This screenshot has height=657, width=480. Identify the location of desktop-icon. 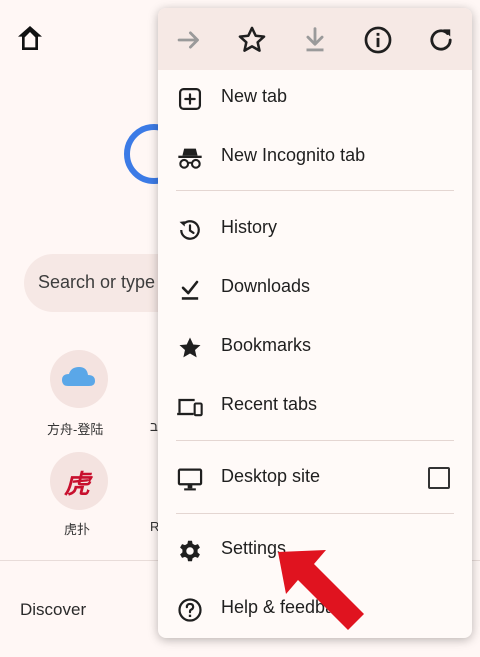
(190, 479).